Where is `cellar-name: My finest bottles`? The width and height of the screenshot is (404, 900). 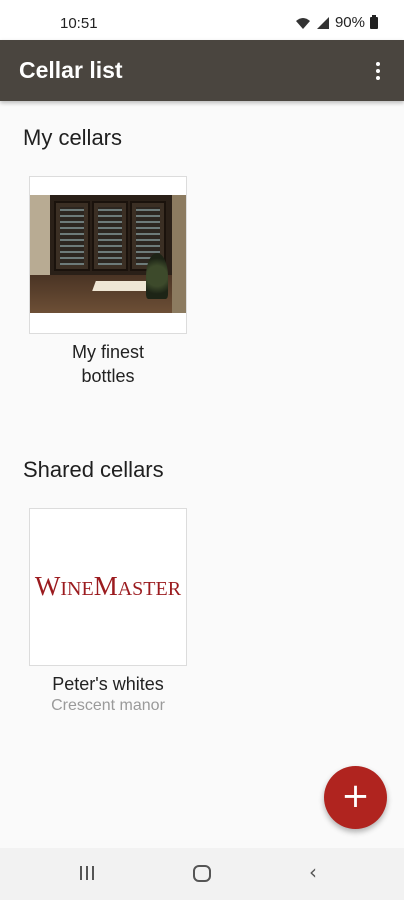
cellar-name: My finest bottles is located at coordinates (108, 364).